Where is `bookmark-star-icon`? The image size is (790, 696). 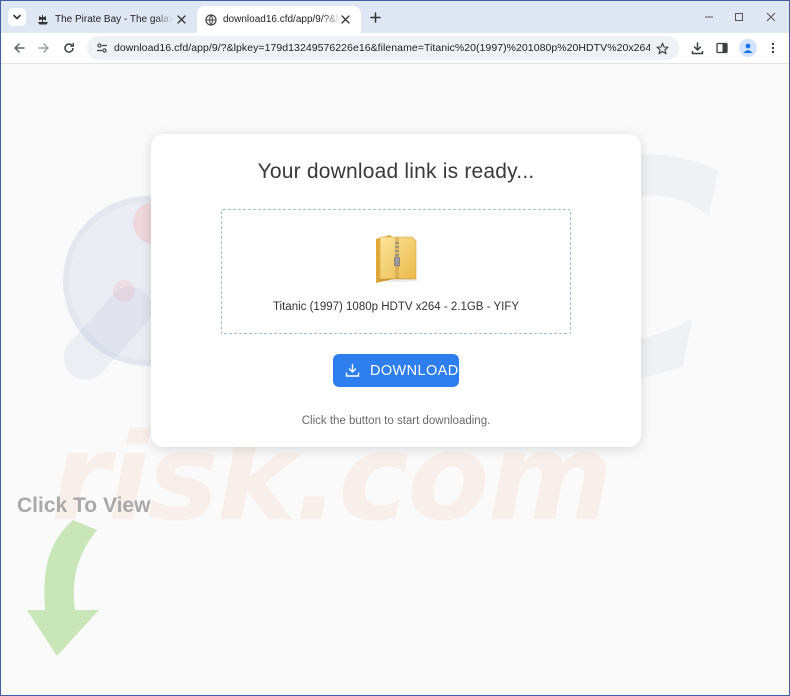 bookmark-star-icon is located at coordinates (662, 48).